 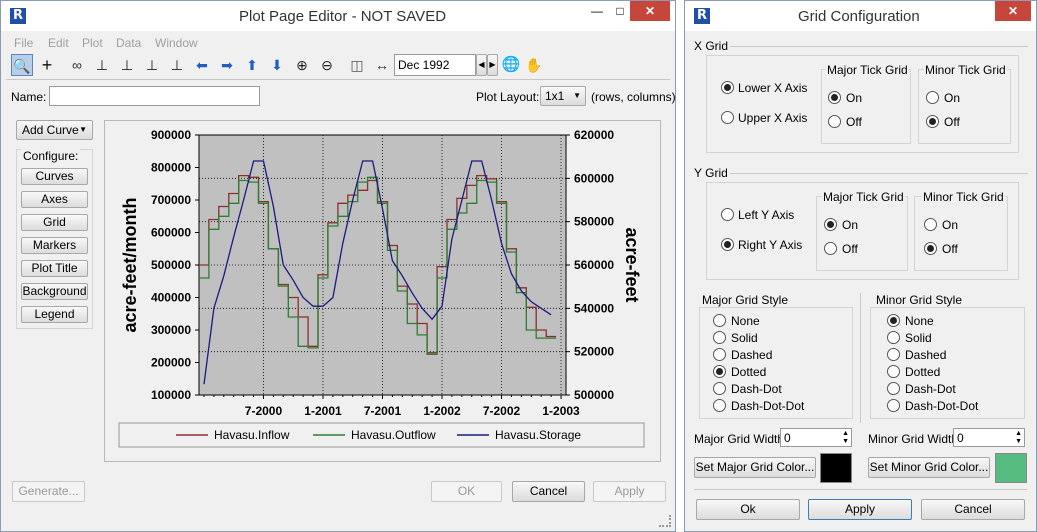 I want to click on dialog-titlebar: R Grid Configuration ✕, so click(x=860, y=16).